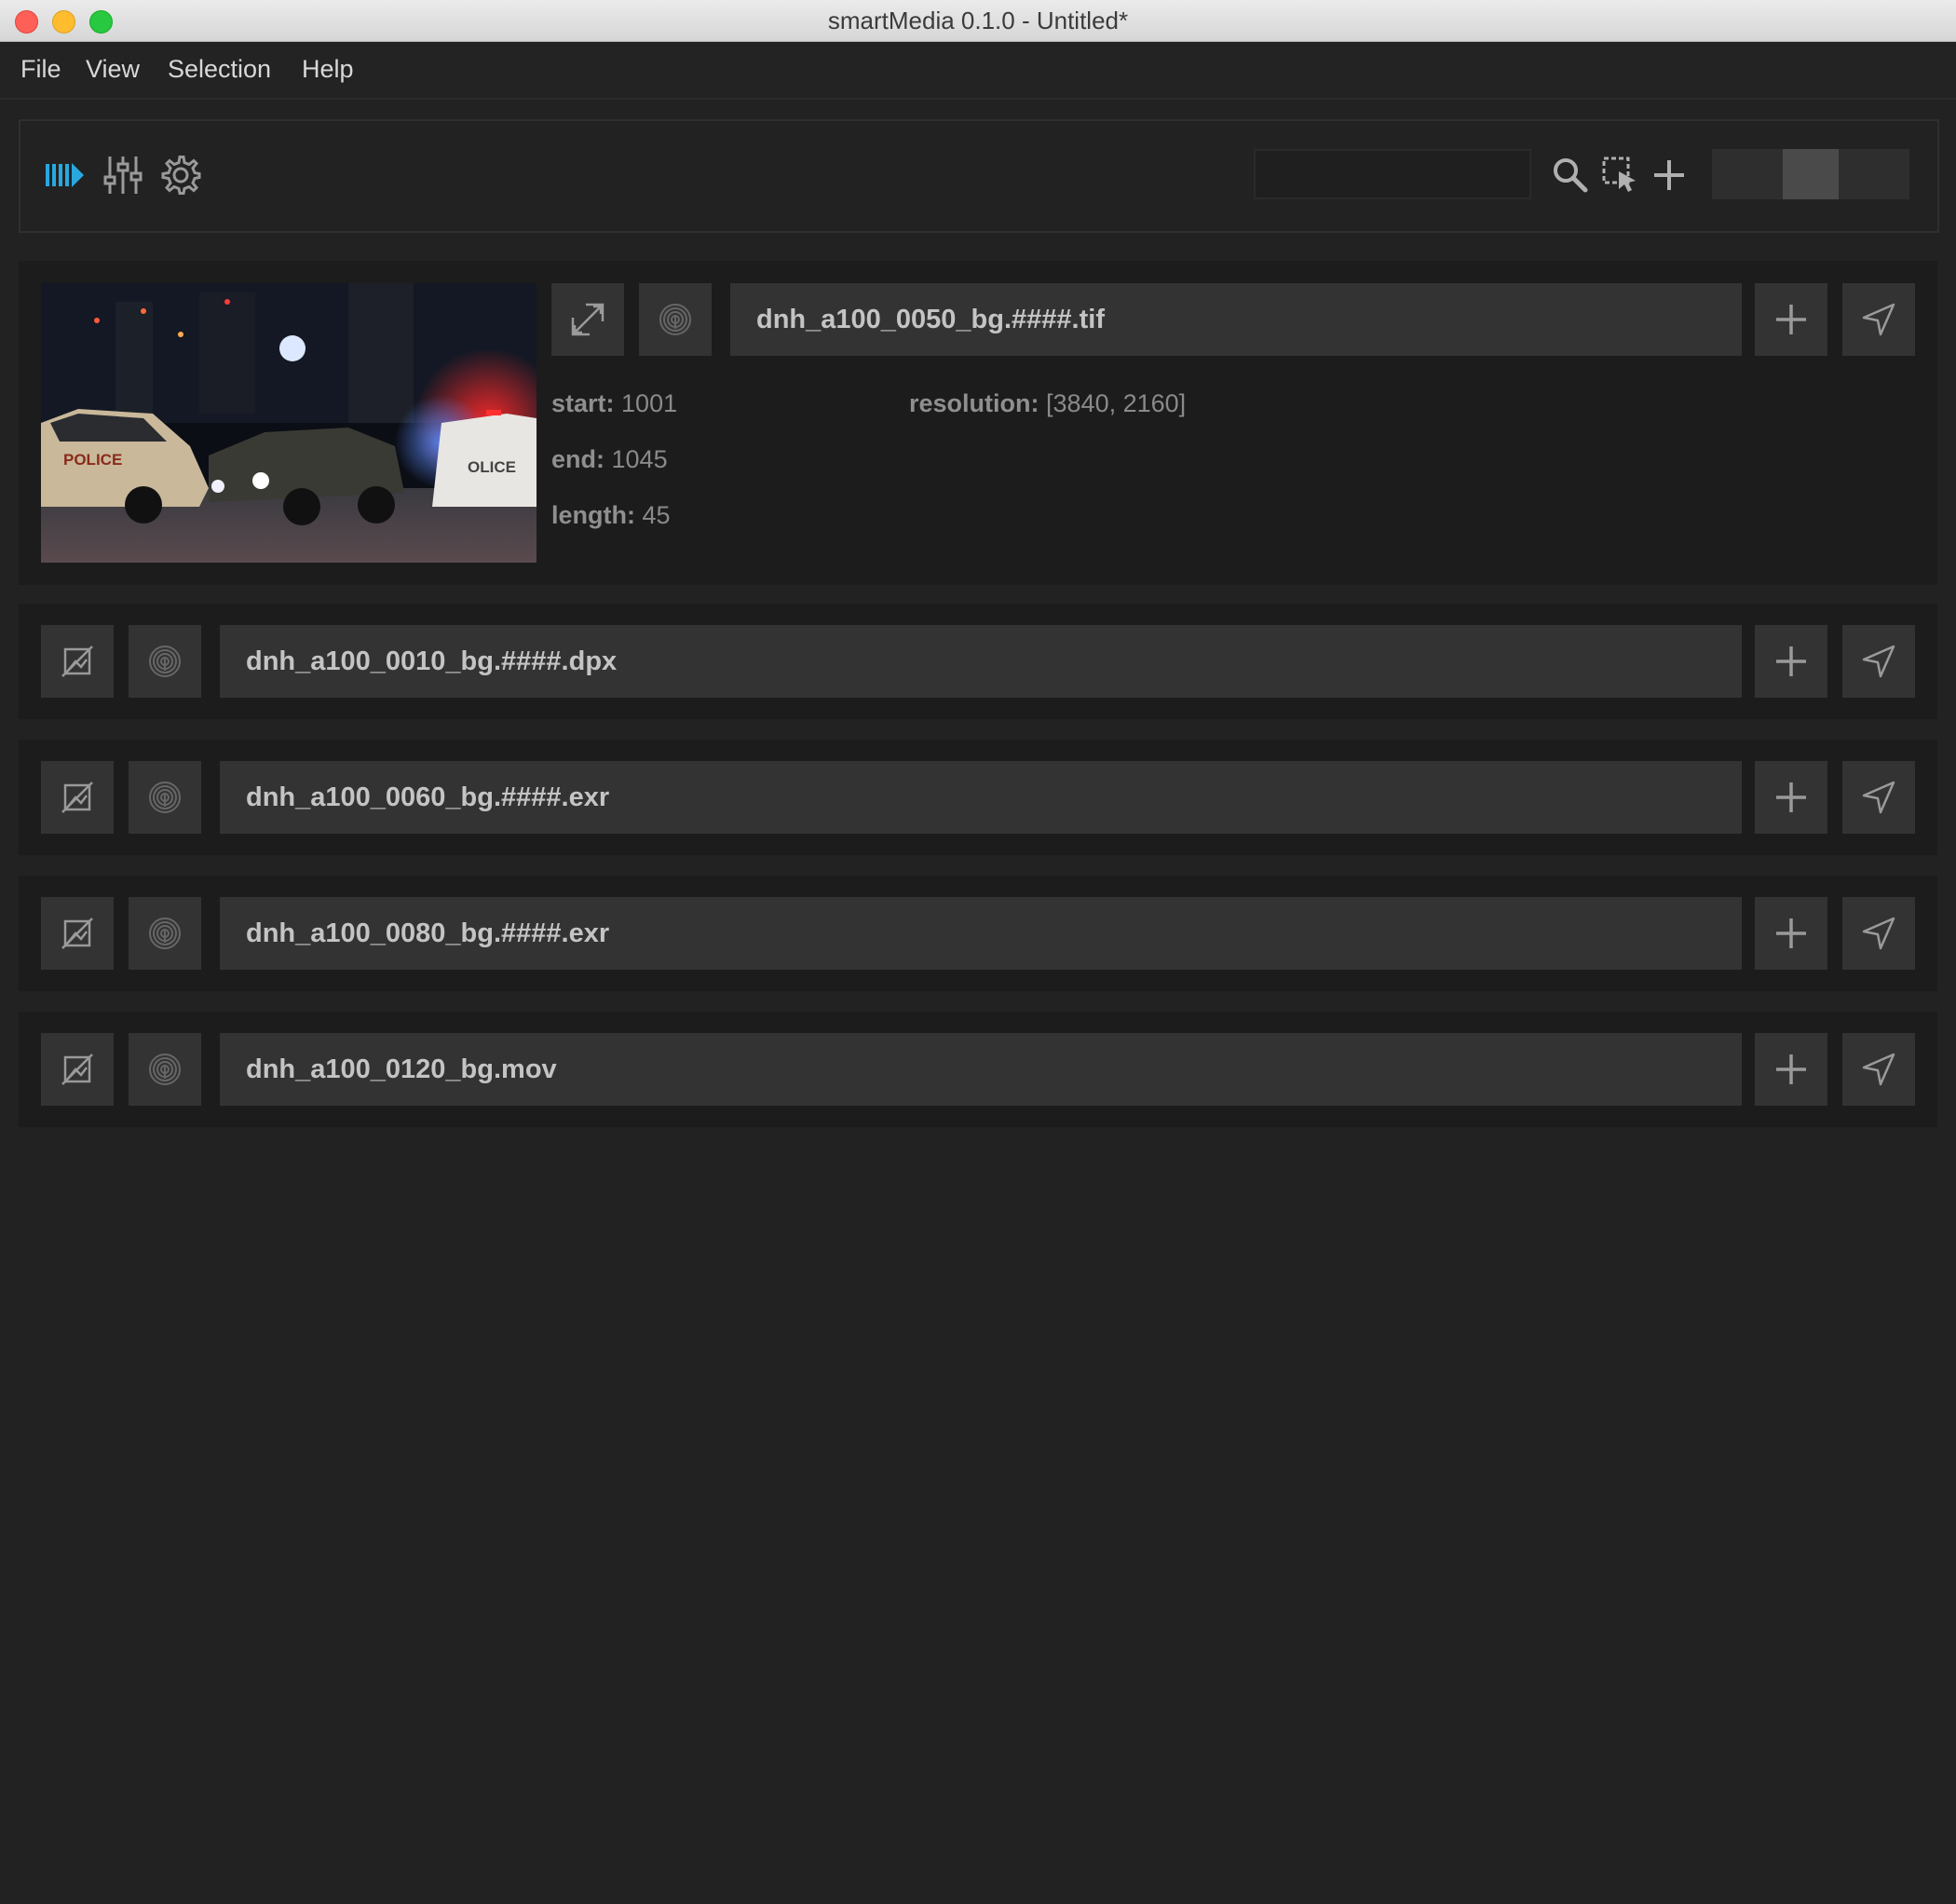 Image resolution: width=1956 pixels, height=1904 pixels. I want to click on select-region-icon, so click(1620, 175).